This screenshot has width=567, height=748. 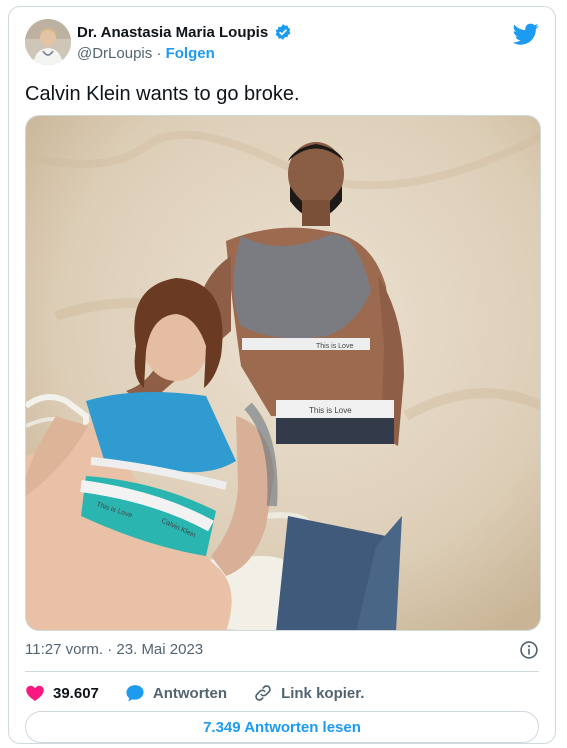 I want to click on avatar-image, so click(x=48, y=42).